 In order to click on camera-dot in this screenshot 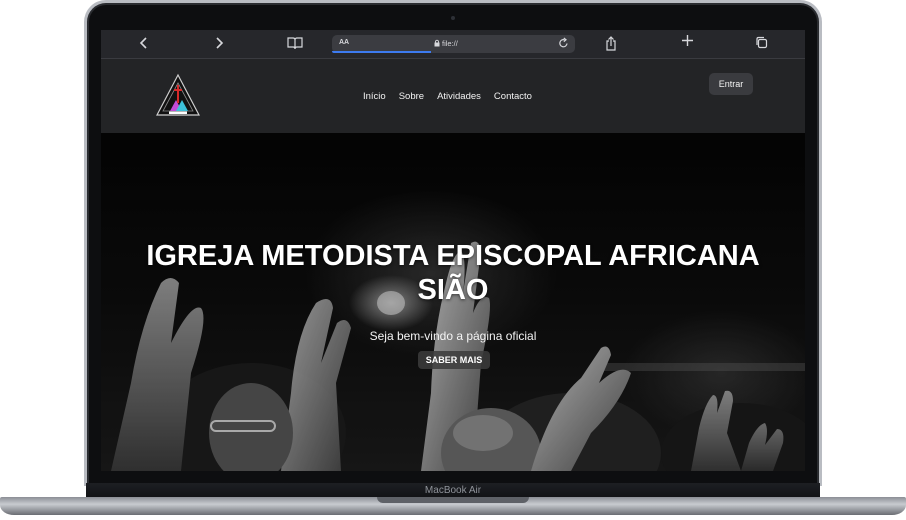, I will do `click(453, 18)`.